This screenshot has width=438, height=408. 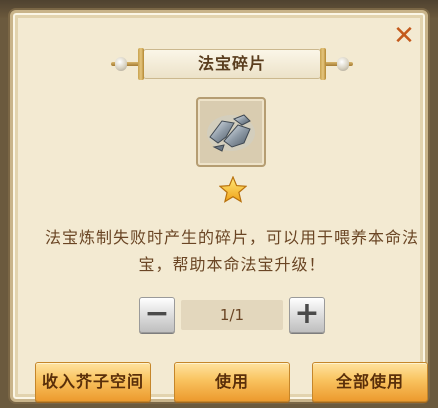 What do you see at coordinates (232, 382) in the screenshot?
I see `use-button: 使用` at bounding box center [232, 382].